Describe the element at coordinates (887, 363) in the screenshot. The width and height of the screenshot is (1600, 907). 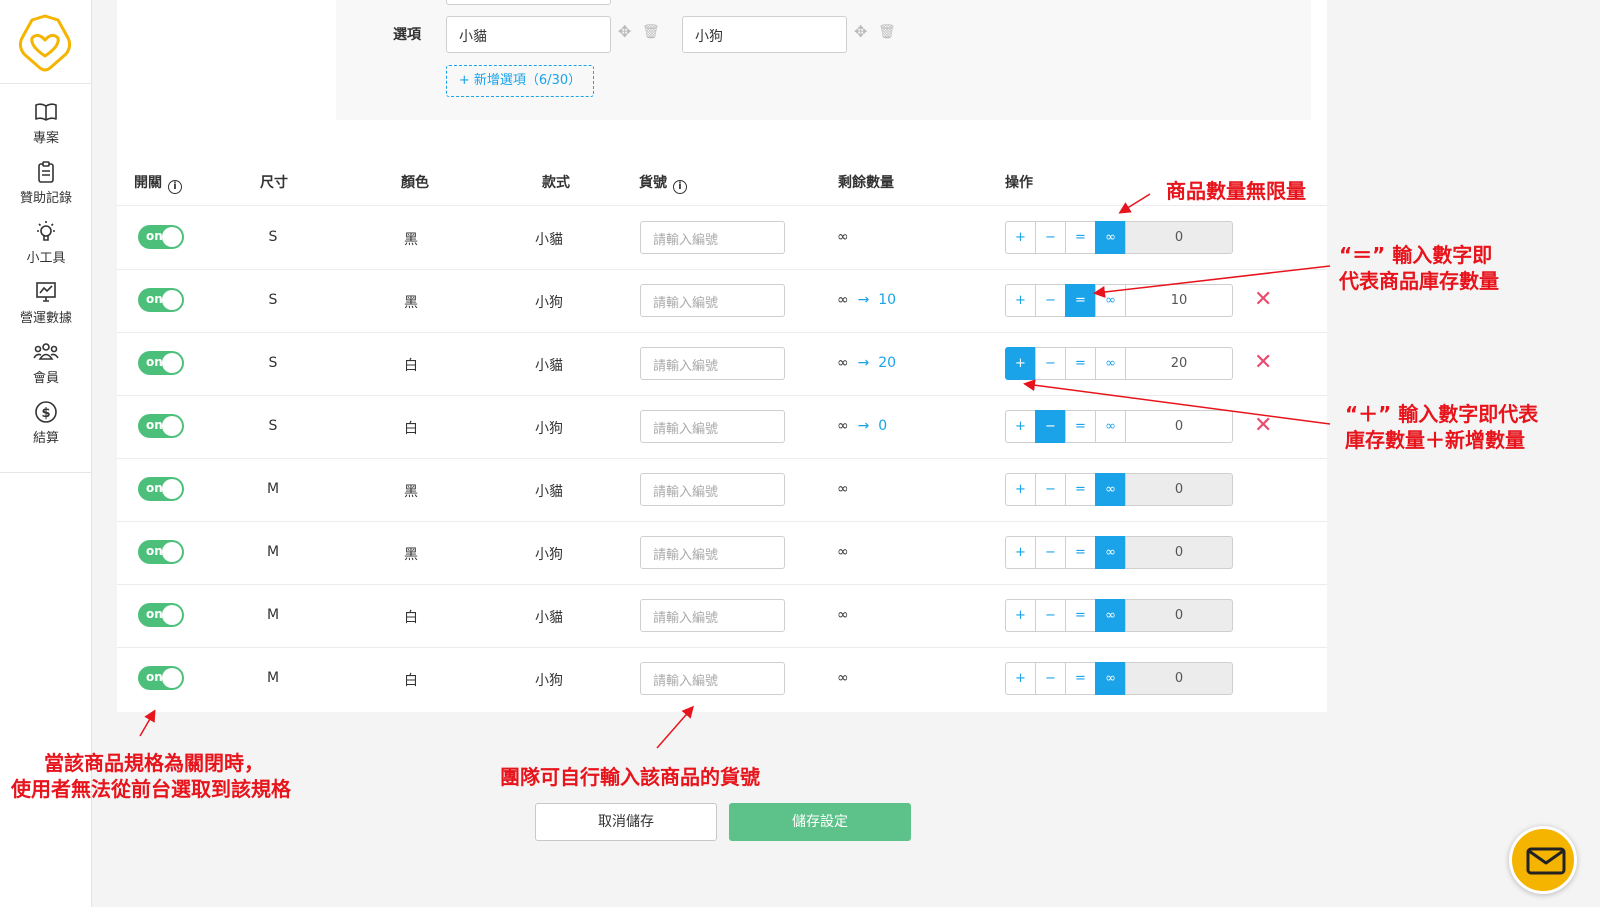
I see `new-quantity: 20` at that location.